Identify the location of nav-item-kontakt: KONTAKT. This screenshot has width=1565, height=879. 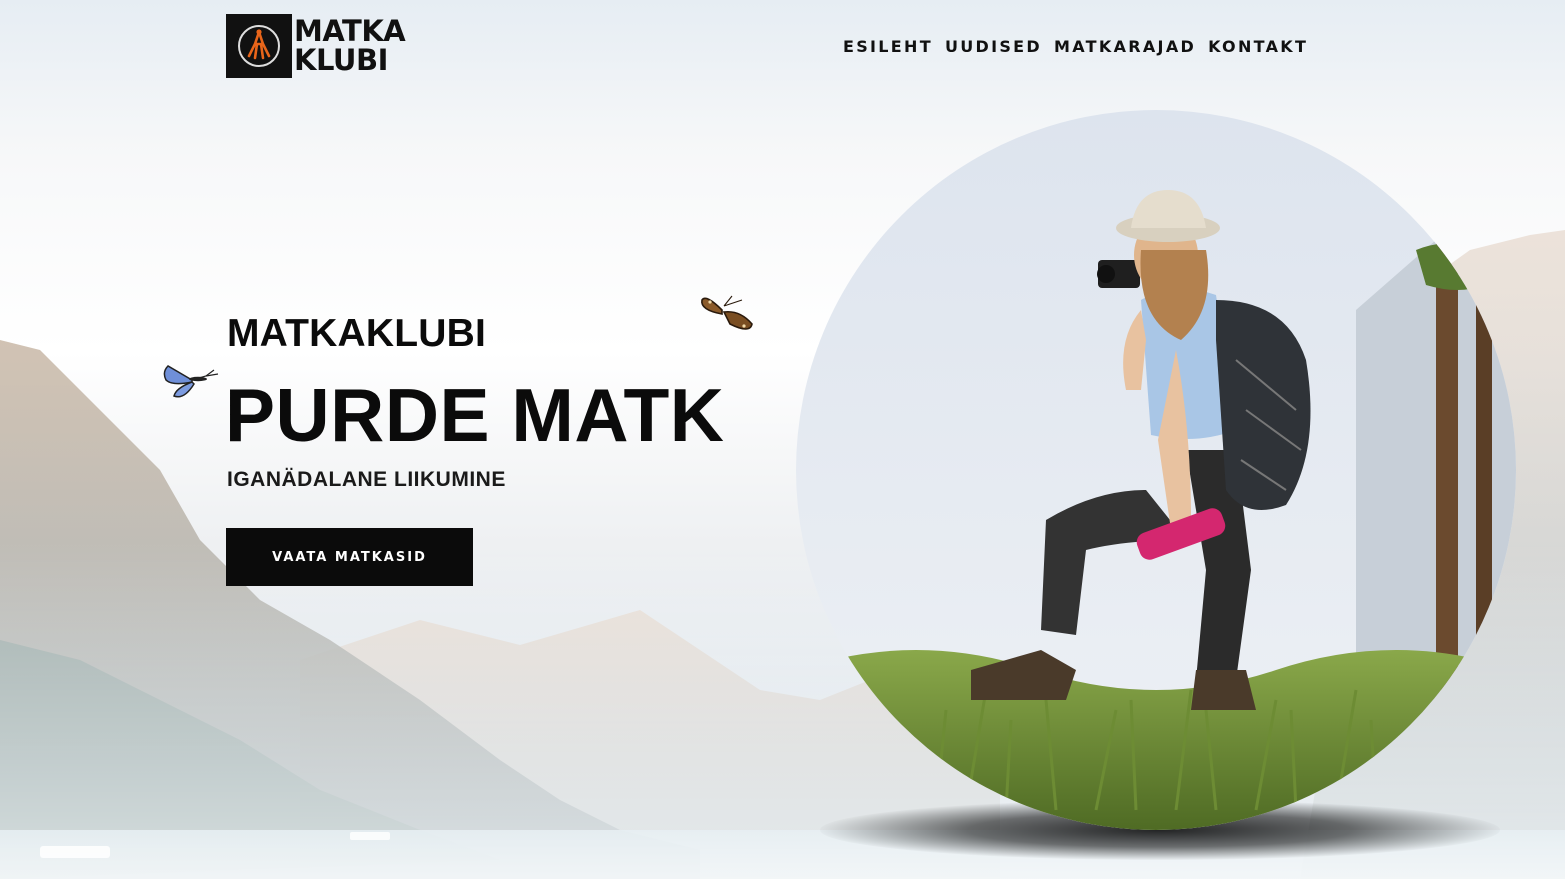
(1258, 46).